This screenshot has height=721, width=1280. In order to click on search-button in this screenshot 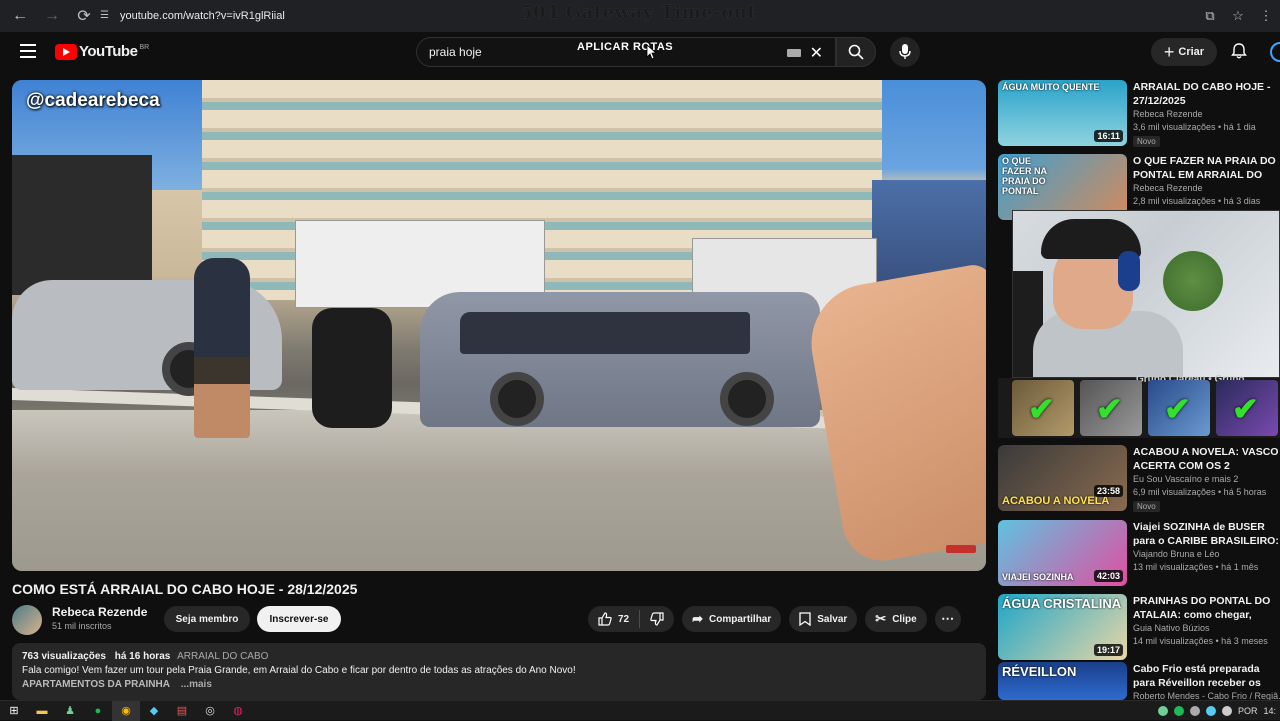, I will do `click(856, 52)`.